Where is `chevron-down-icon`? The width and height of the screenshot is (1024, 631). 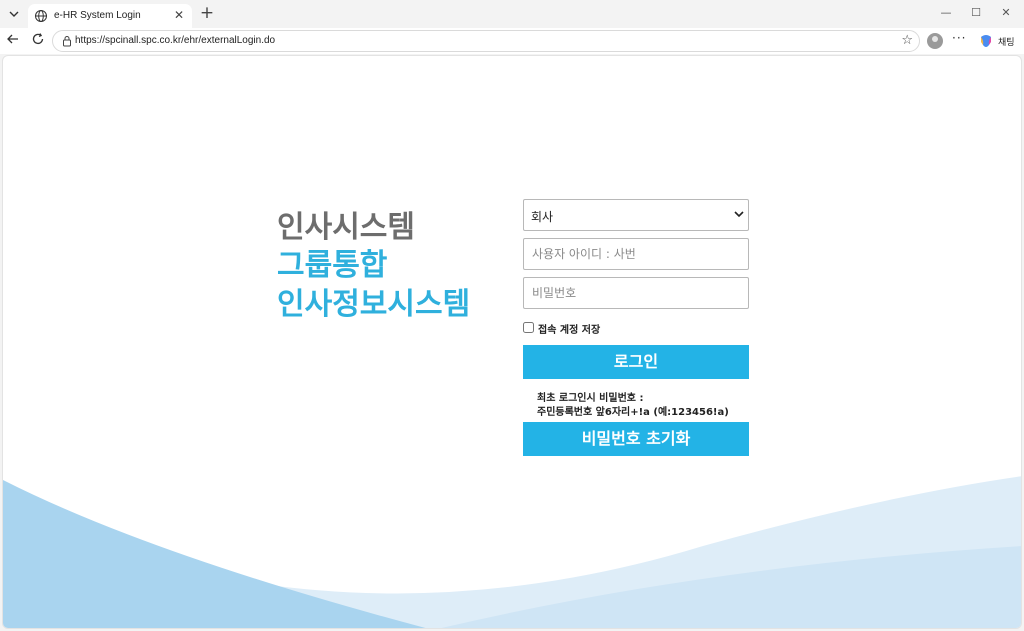
chevron-down-icon is located at coordinates (739, 214).